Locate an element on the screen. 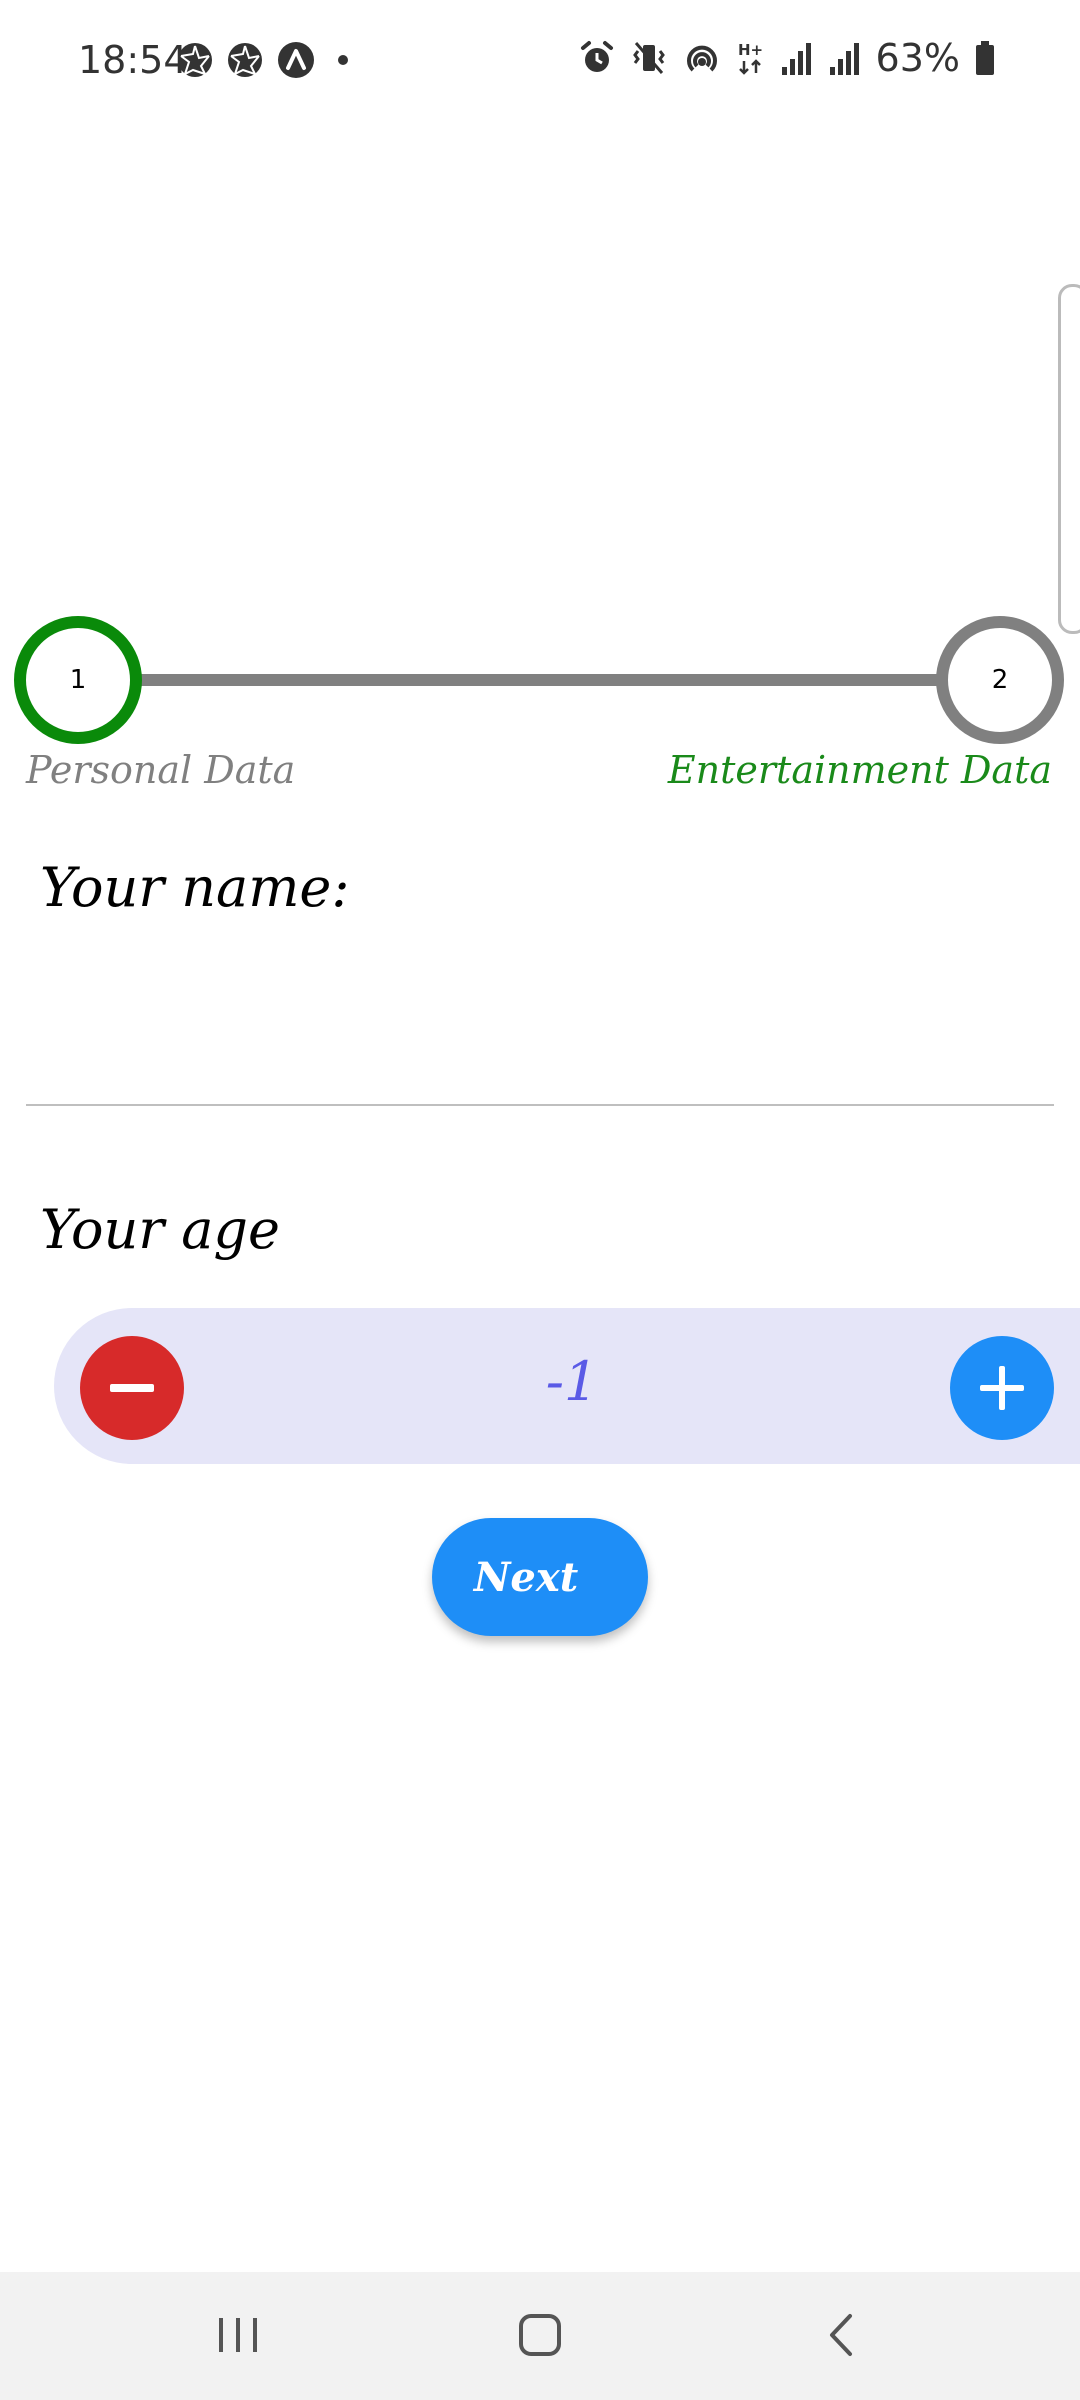 This screenshot has width=1080, height=2400. next-button: Next is located at coordinates (540, 1577).